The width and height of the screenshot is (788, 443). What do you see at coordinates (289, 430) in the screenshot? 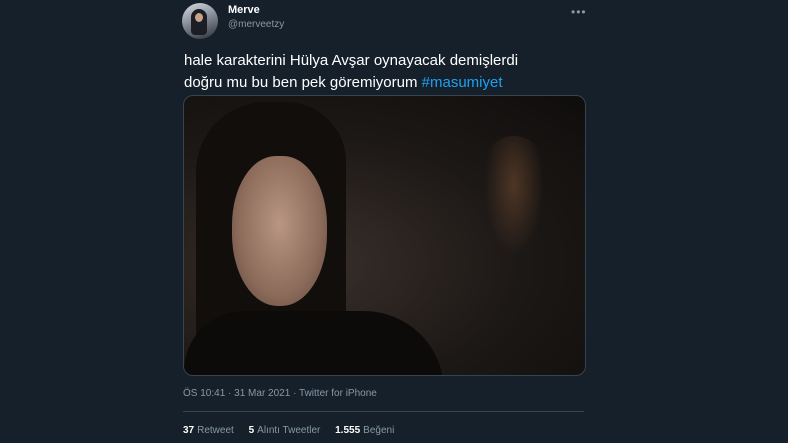
I see `quotes-label: Alıntı Tweetler` at bounding box center [289, 430].